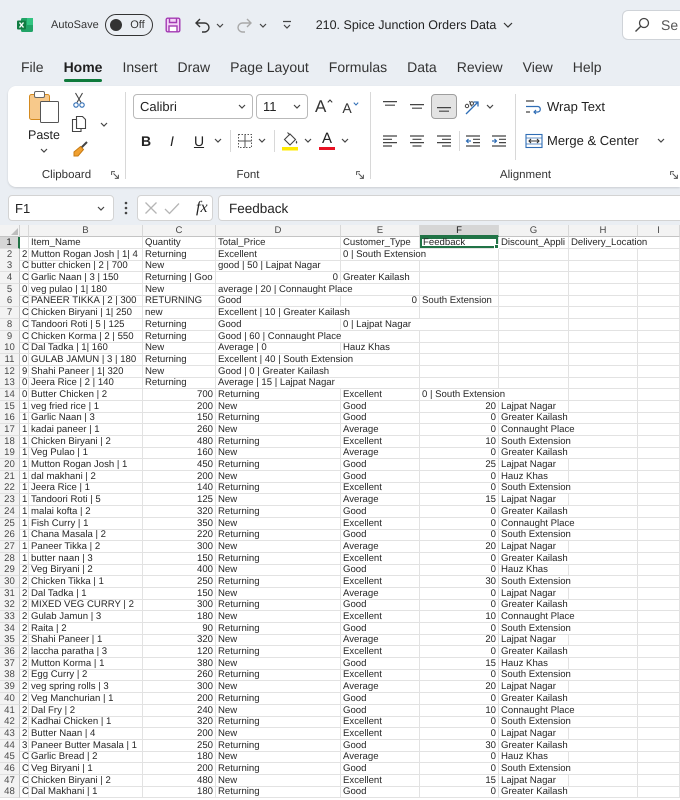 Image resolution: width=680 pixels, height=800 pixels. What do you see at coordinates (10, 535) in the screenshot?
I see `row-header: 26` at bounding box center [10, 535].